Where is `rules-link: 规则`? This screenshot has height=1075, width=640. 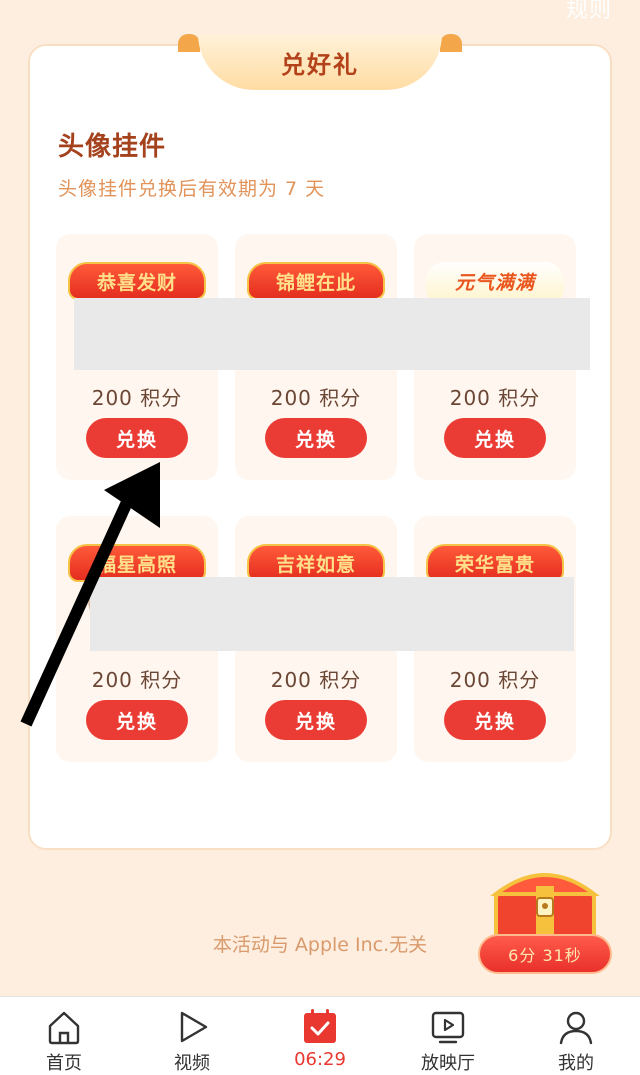 rules-link: 规则 is located at coordinates (589, 12).